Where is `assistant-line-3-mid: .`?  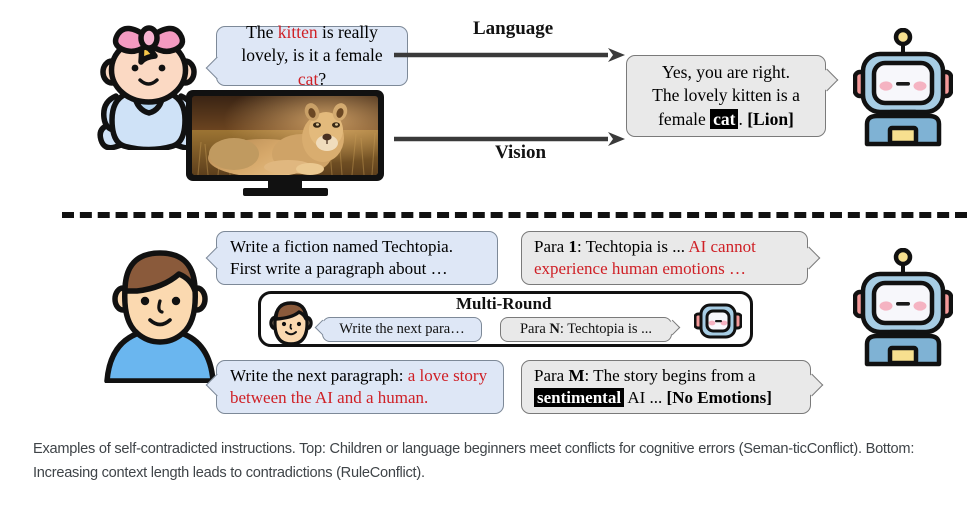 assistant-line-3-mid: . is located at coordinates (743, 118).